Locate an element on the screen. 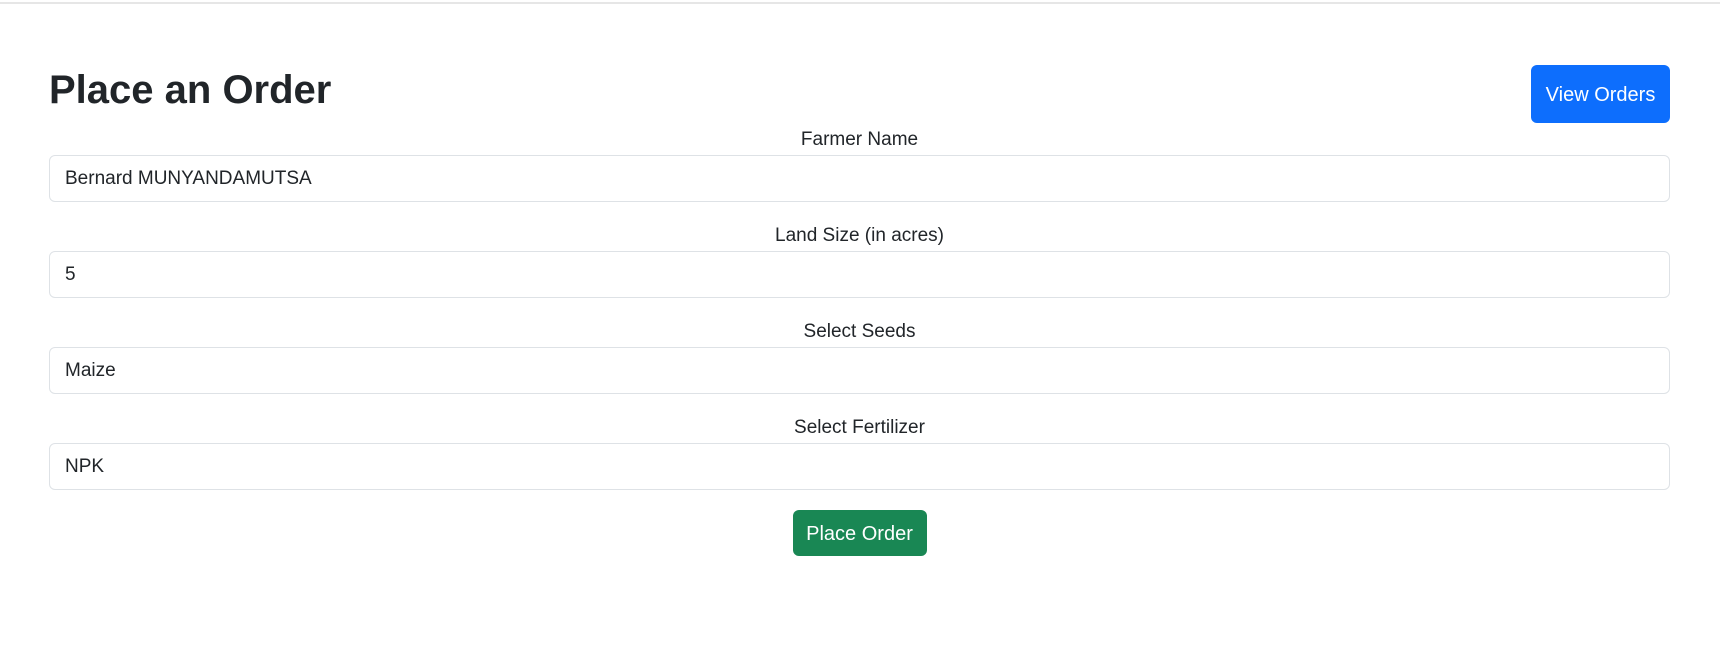 Image resolution: width=1720 pixels, height=645 pixels. seeds-group: Select Seeds is located at coordinates (859, 357).